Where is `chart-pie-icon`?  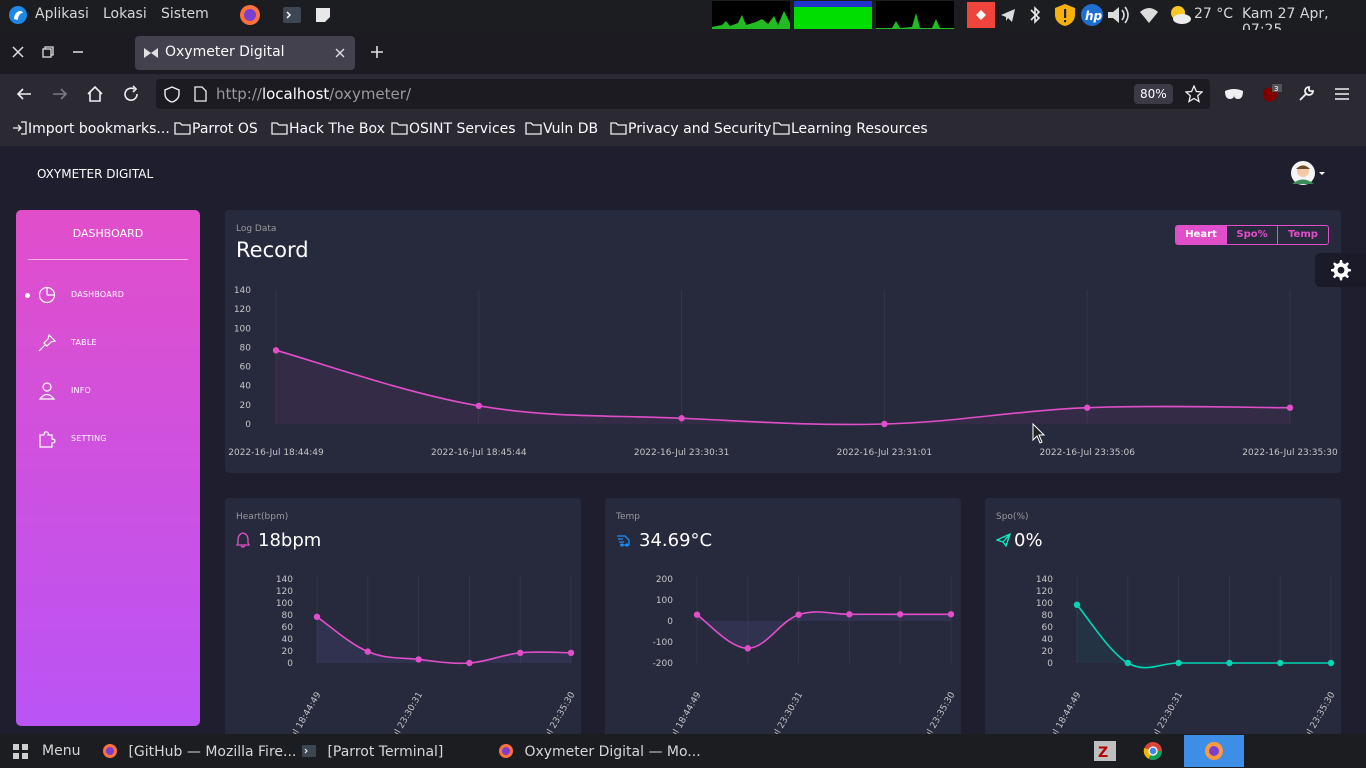 chart-pie-icon is located at coordinates (47, 295).